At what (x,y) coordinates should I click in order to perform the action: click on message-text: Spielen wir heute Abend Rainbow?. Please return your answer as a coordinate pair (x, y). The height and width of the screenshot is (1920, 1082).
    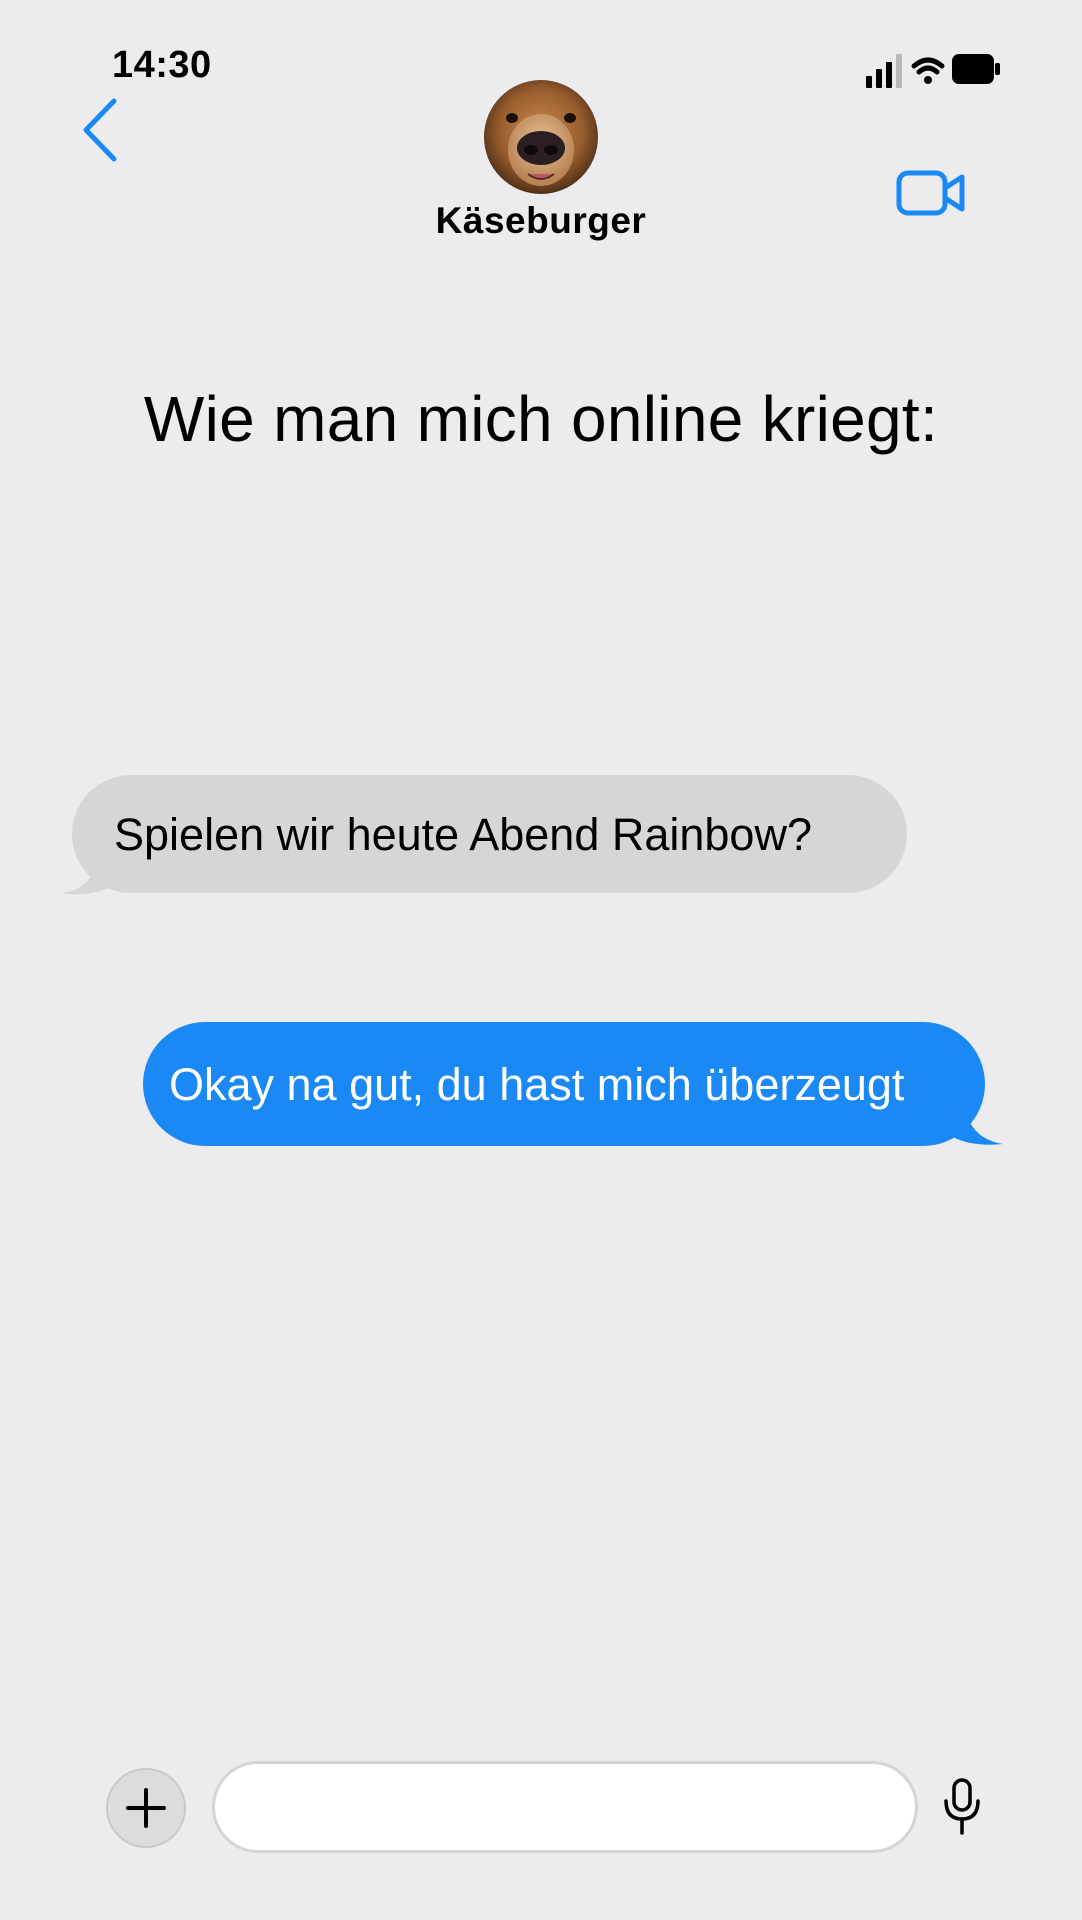
    Looking at the image, I should click on (463, 834).